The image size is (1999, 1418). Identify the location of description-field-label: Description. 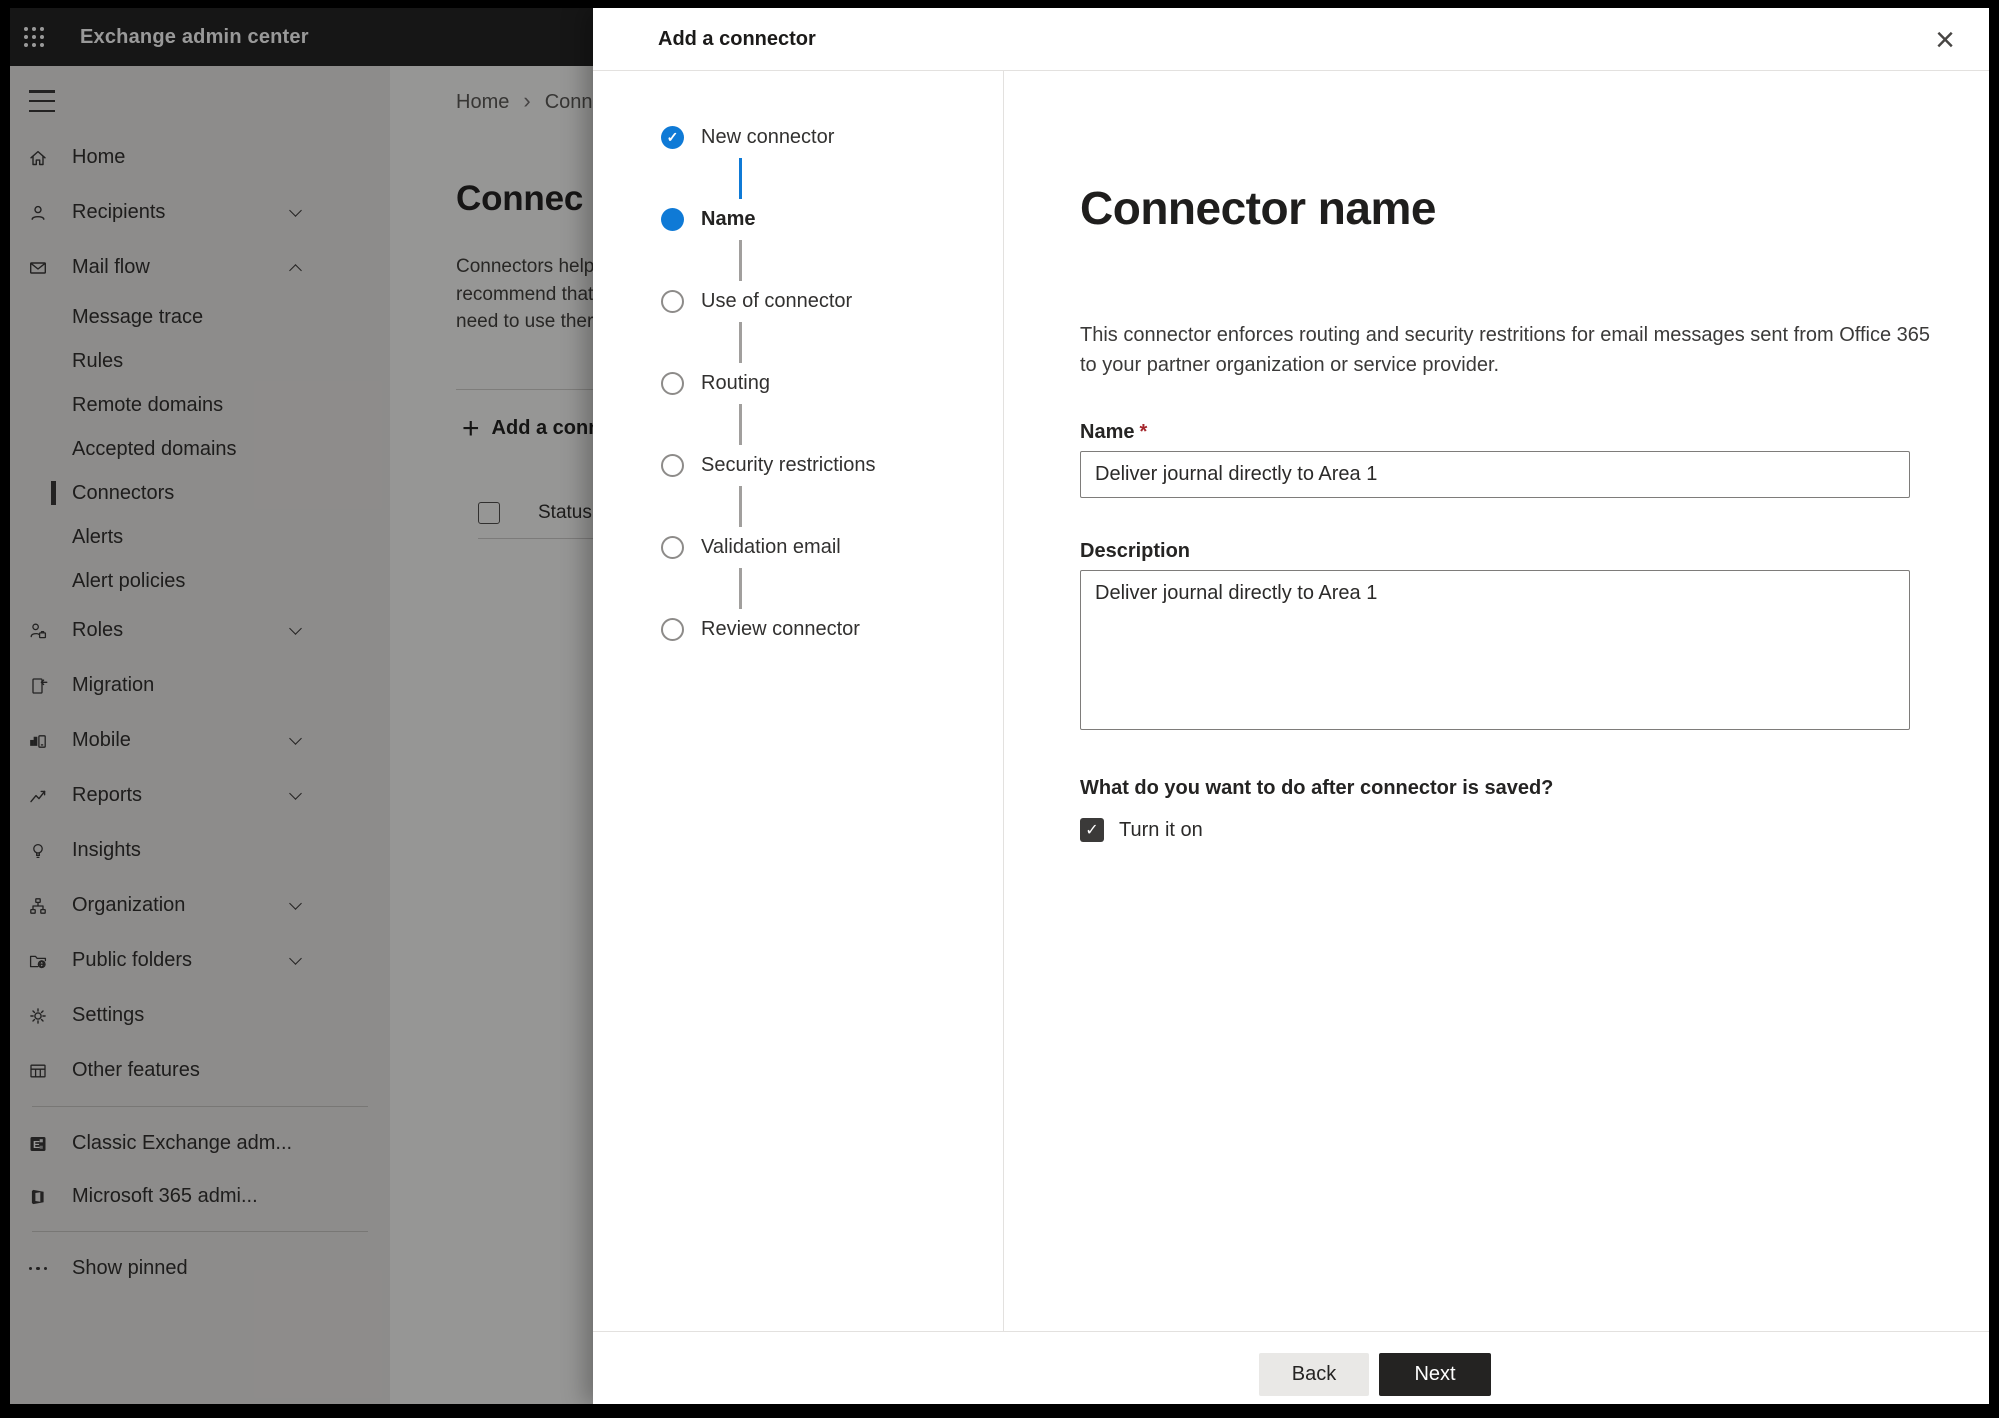
(1135, 551).